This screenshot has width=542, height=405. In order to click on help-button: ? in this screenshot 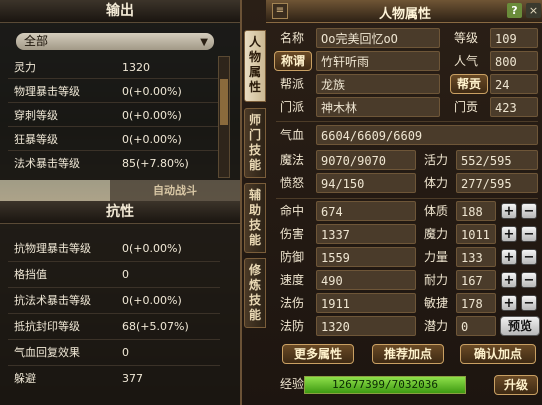, I will do `click(514, 10)`.